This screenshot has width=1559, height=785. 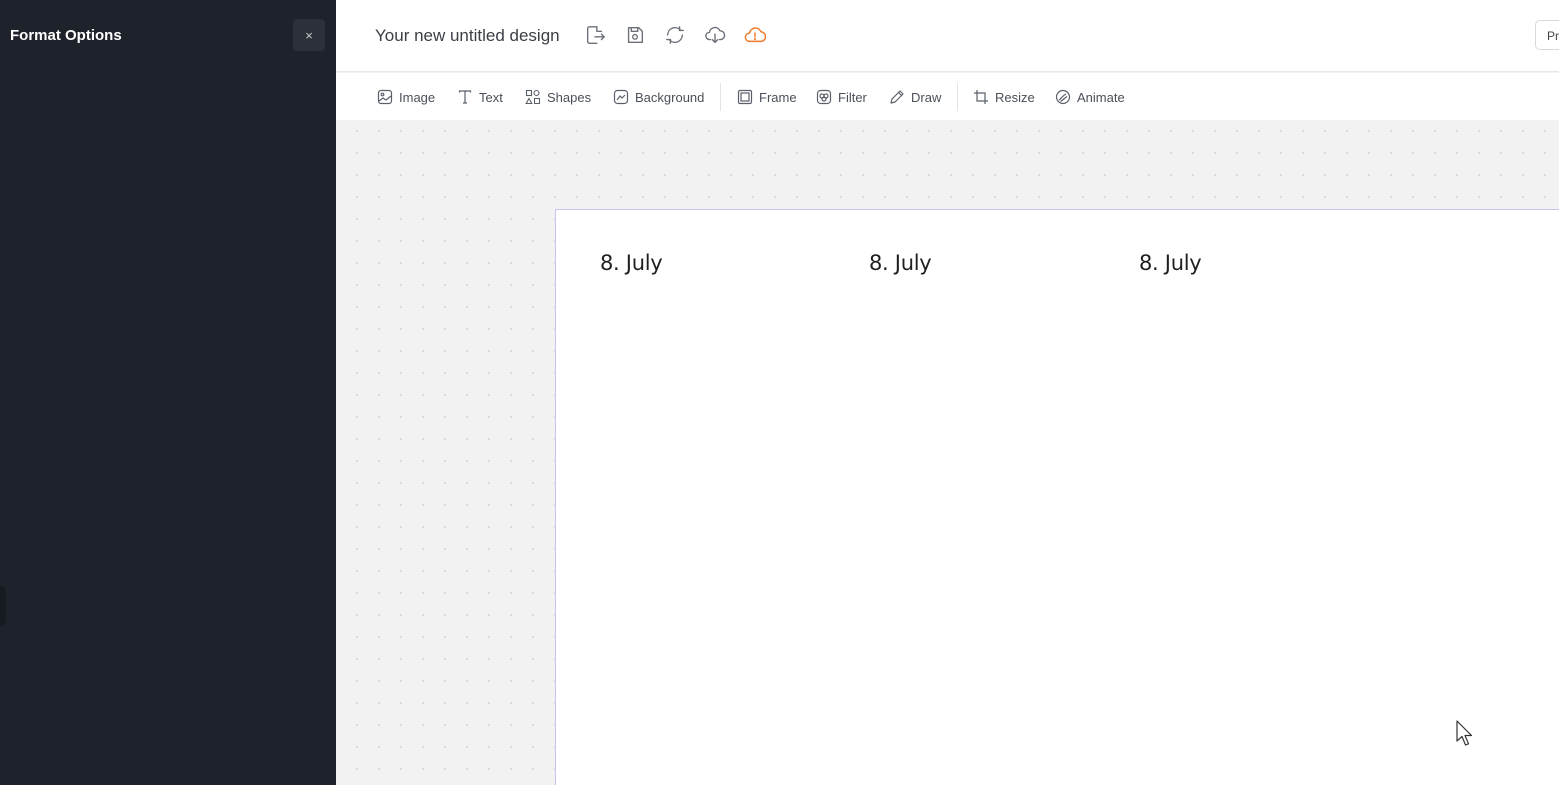 I want to click on toolbar-image: Image, so click(x=406, y=97).